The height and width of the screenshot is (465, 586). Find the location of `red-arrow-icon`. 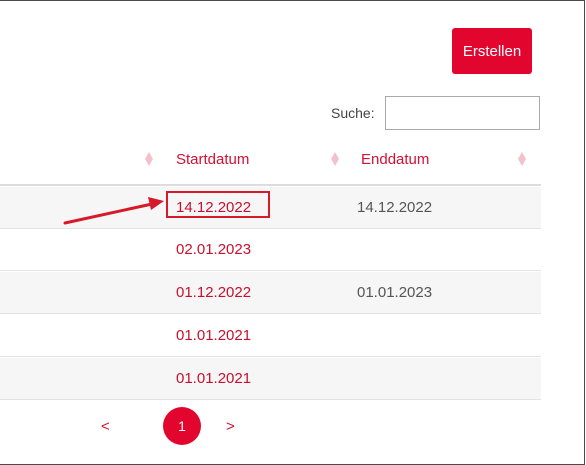

red-arrow-icon is located at coordinates (113, 211).